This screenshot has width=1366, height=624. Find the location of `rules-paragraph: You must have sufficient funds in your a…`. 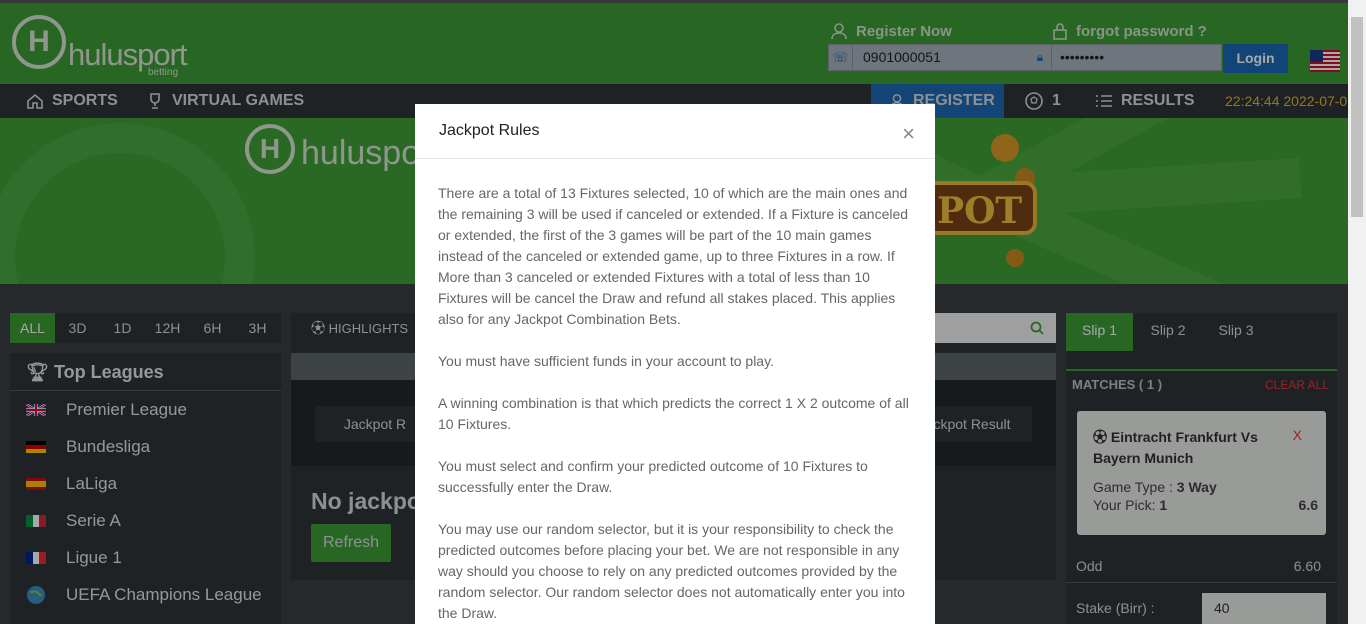

rules-paragraph: You must have sufficient funds in your a… is located at coordinates (606, 361).